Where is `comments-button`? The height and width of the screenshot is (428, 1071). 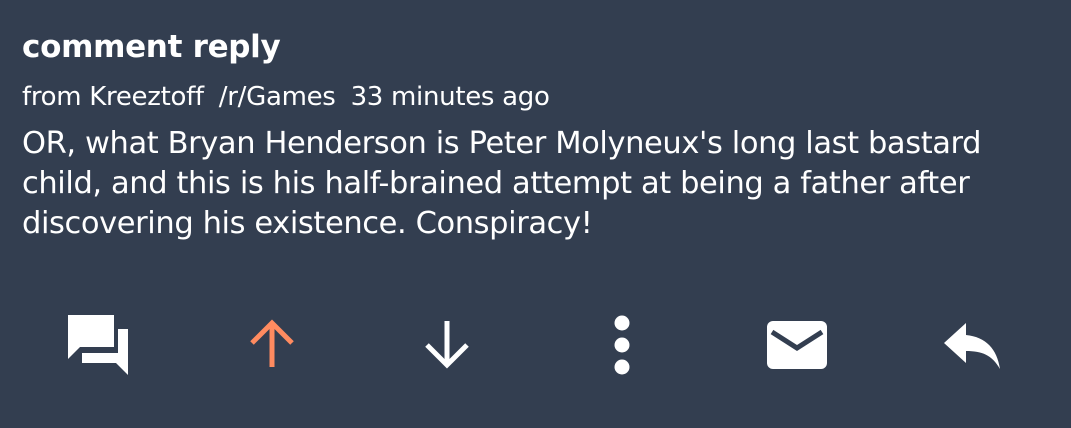
comments-button is located at coordinates (98, 345).